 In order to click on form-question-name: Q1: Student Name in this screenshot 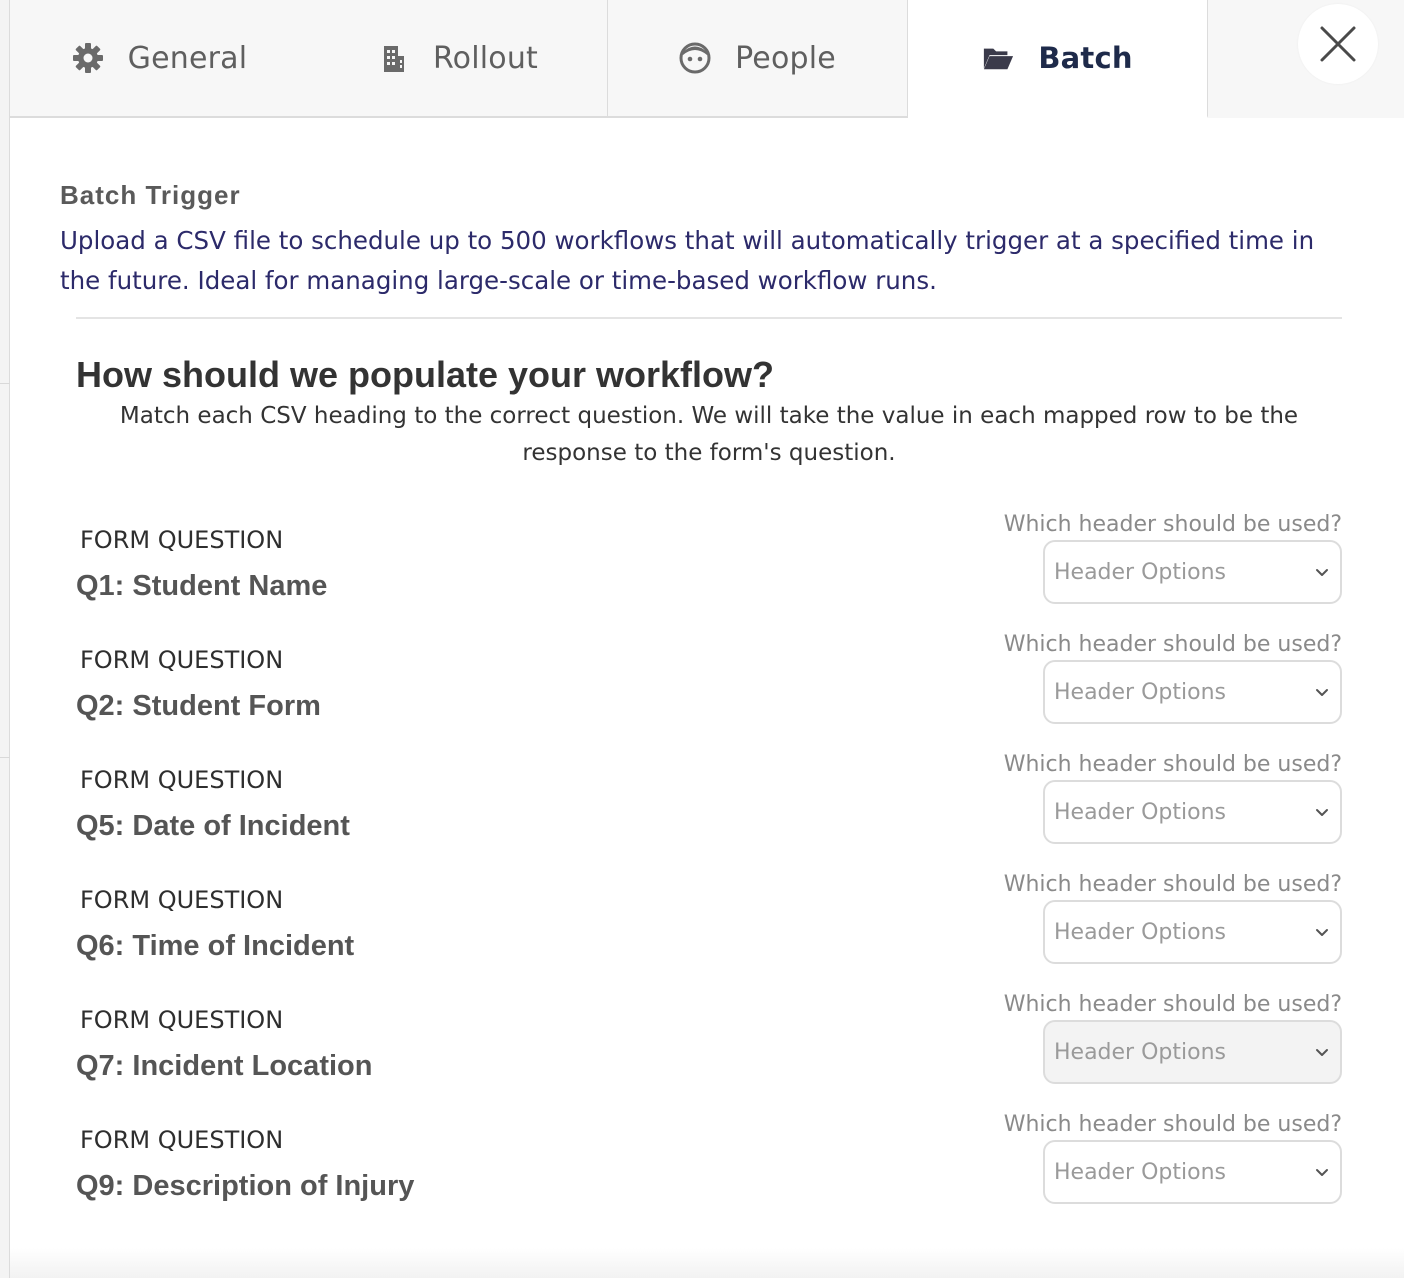, I will do `click(202, 586)`.